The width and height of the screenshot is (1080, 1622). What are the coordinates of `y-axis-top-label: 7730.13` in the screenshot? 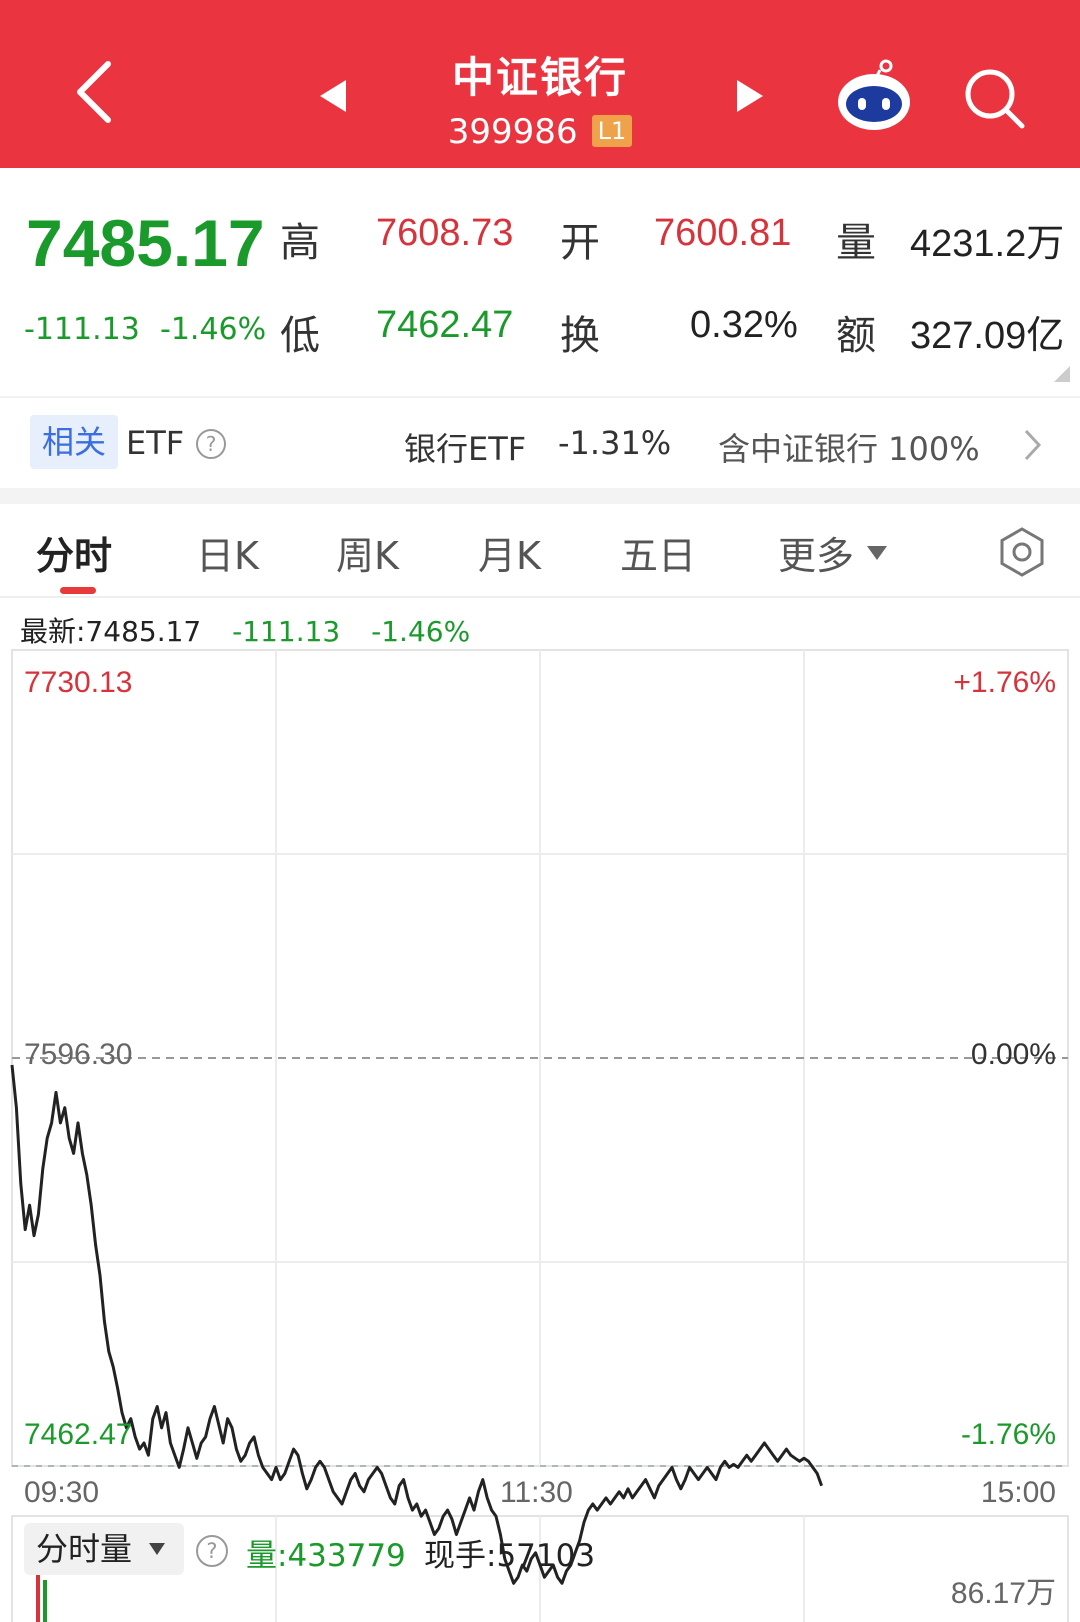 It's located at (78, 682).